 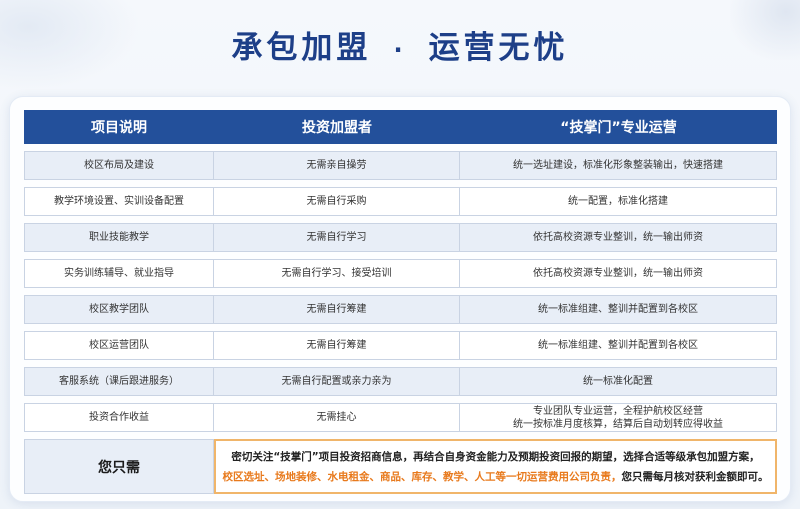 What do you see at coordinates (618, 165) in the screenshot?
I see `row-operator: 统一选址建设，标准化形象整装输出，快速搭建` at bounding box center [618, 165].